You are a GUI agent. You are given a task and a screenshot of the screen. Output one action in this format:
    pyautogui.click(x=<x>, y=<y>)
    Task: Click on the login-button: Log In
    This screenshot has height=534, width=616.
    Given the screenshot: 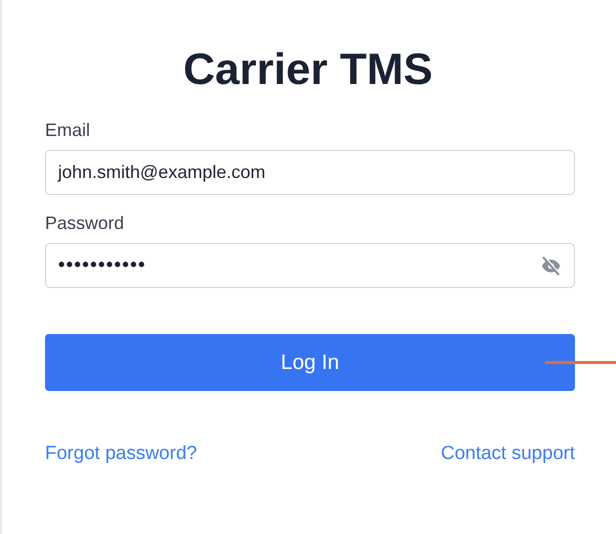 What is the action you would take?
    pyautogui.click(x=310, y=362)
    